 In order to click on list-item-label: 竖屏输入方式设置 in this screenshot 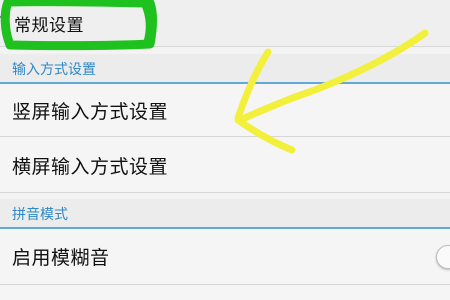, I will do `click(90, 112)`.